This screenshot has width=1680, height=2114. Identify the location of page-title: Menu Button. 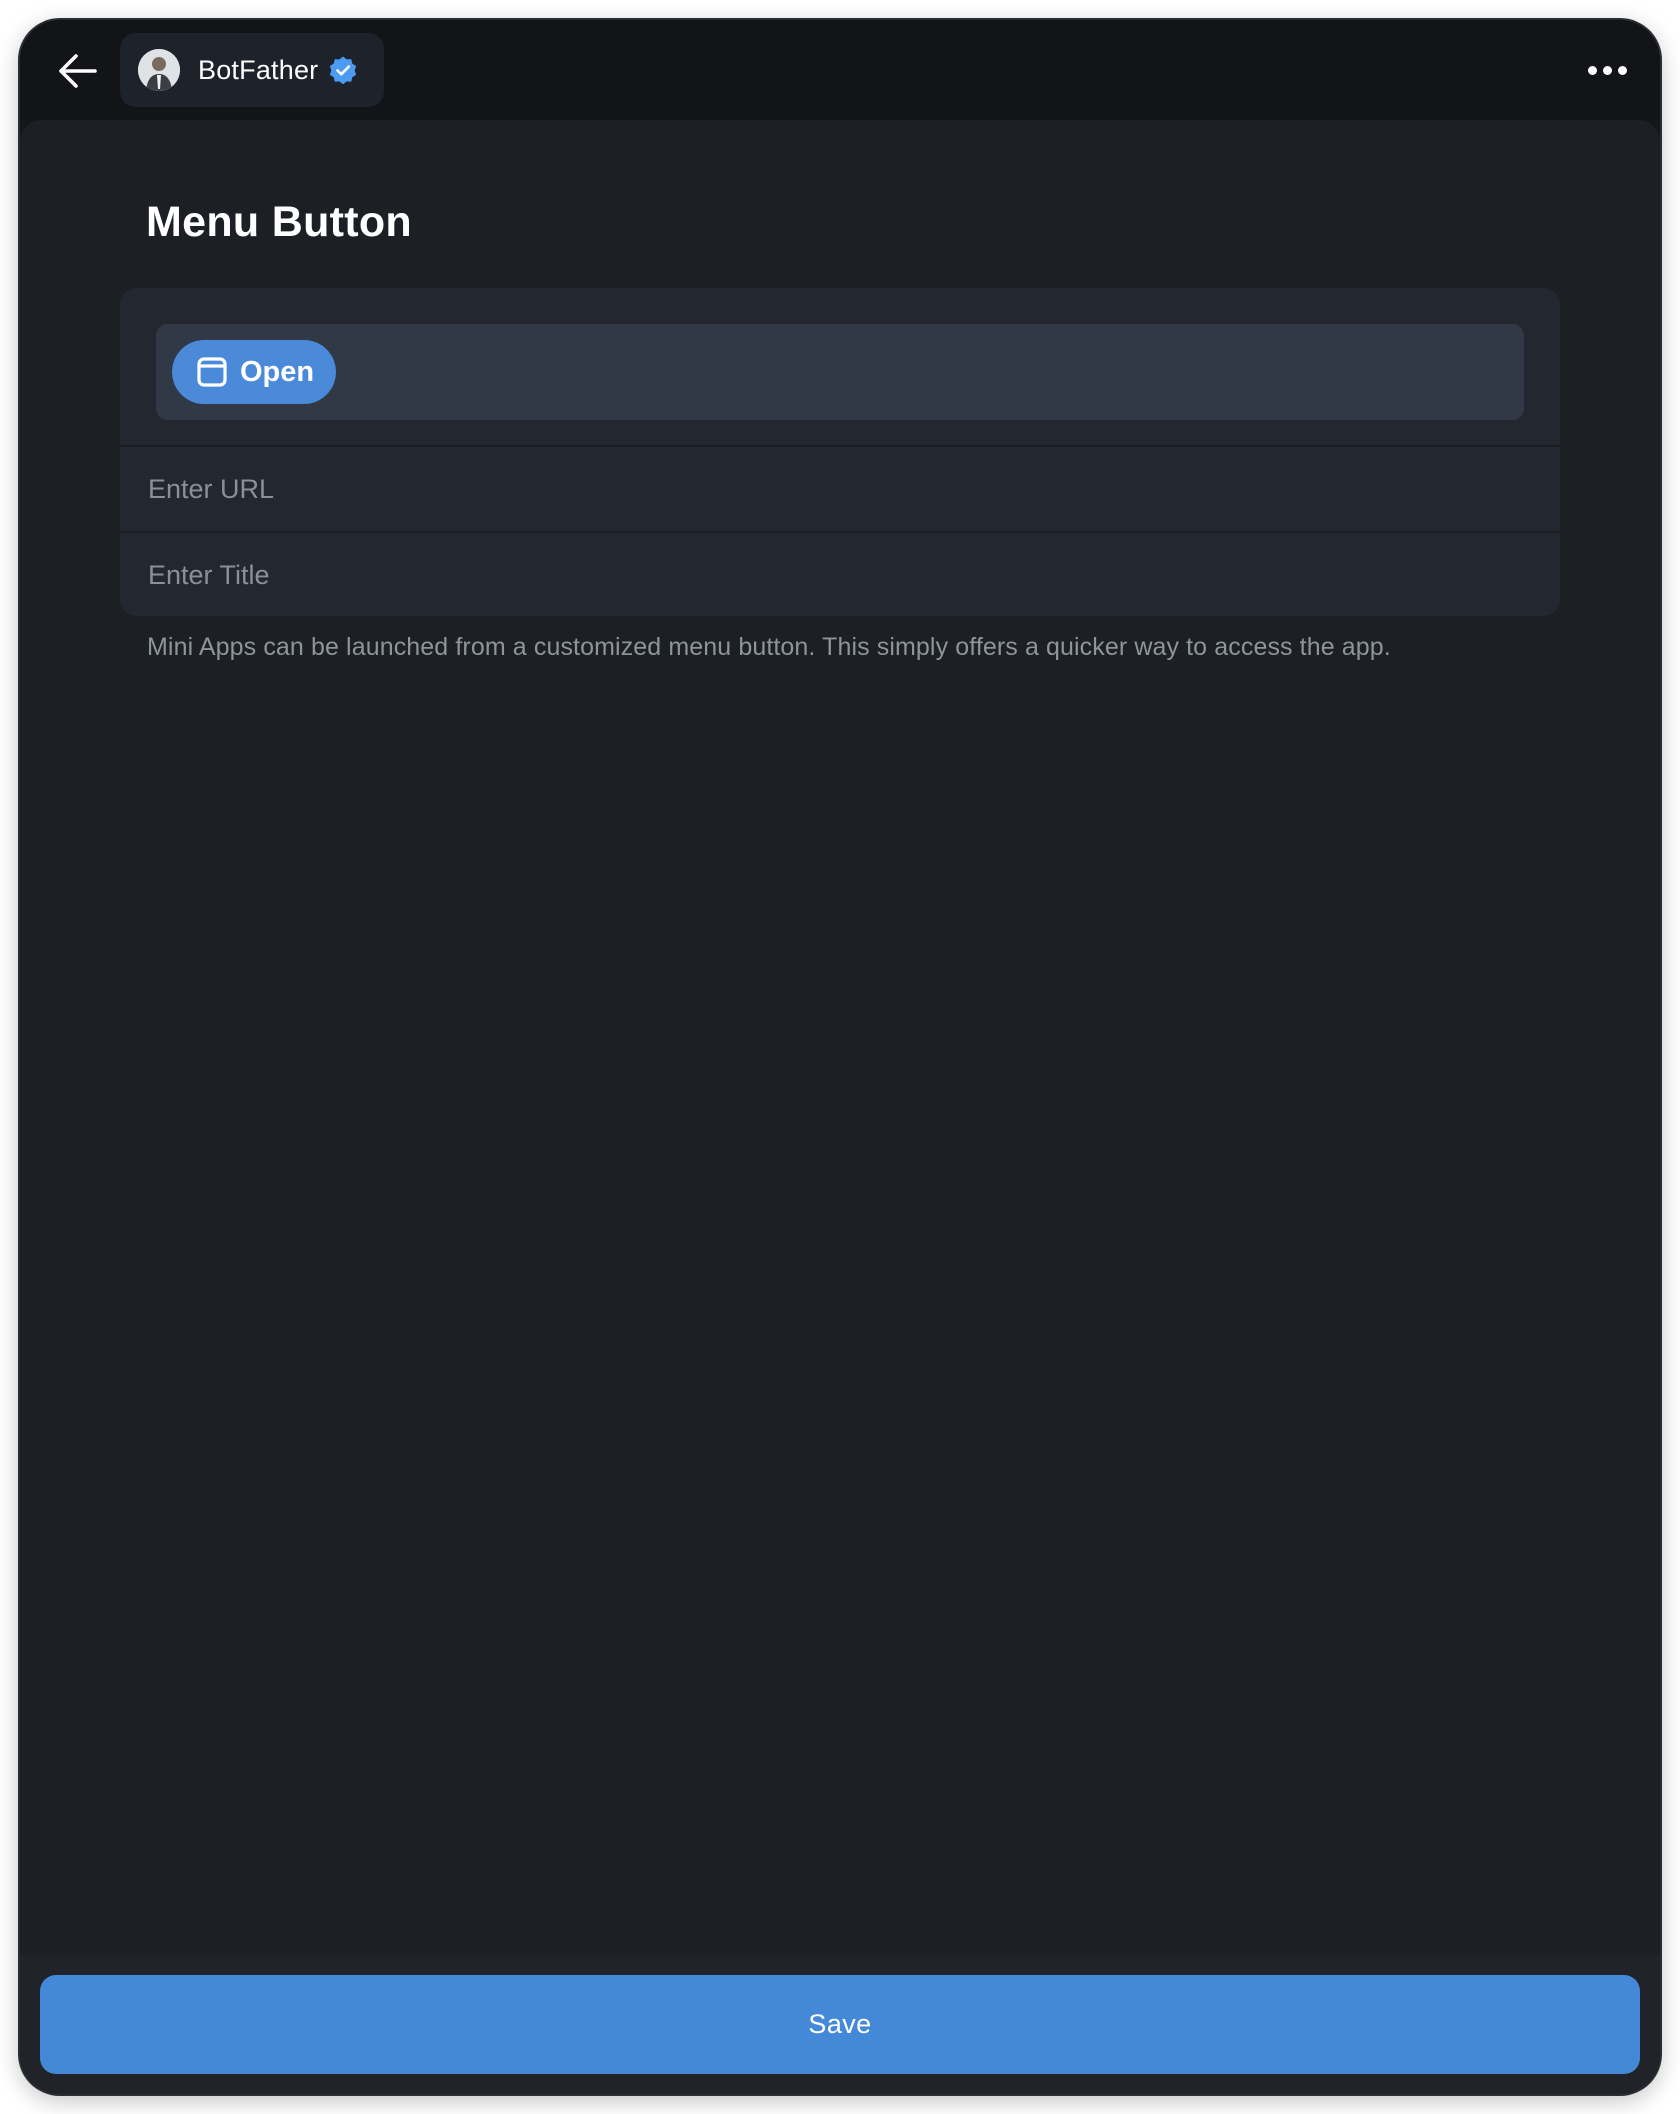
(279, 222).